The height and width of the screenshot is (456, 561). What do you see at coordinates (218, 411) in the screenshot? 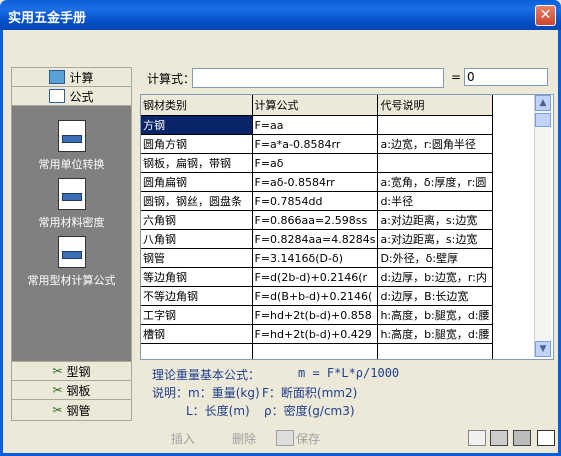
I see `info-explain-length: L：长度(m)` at bounding box center [218, 411].